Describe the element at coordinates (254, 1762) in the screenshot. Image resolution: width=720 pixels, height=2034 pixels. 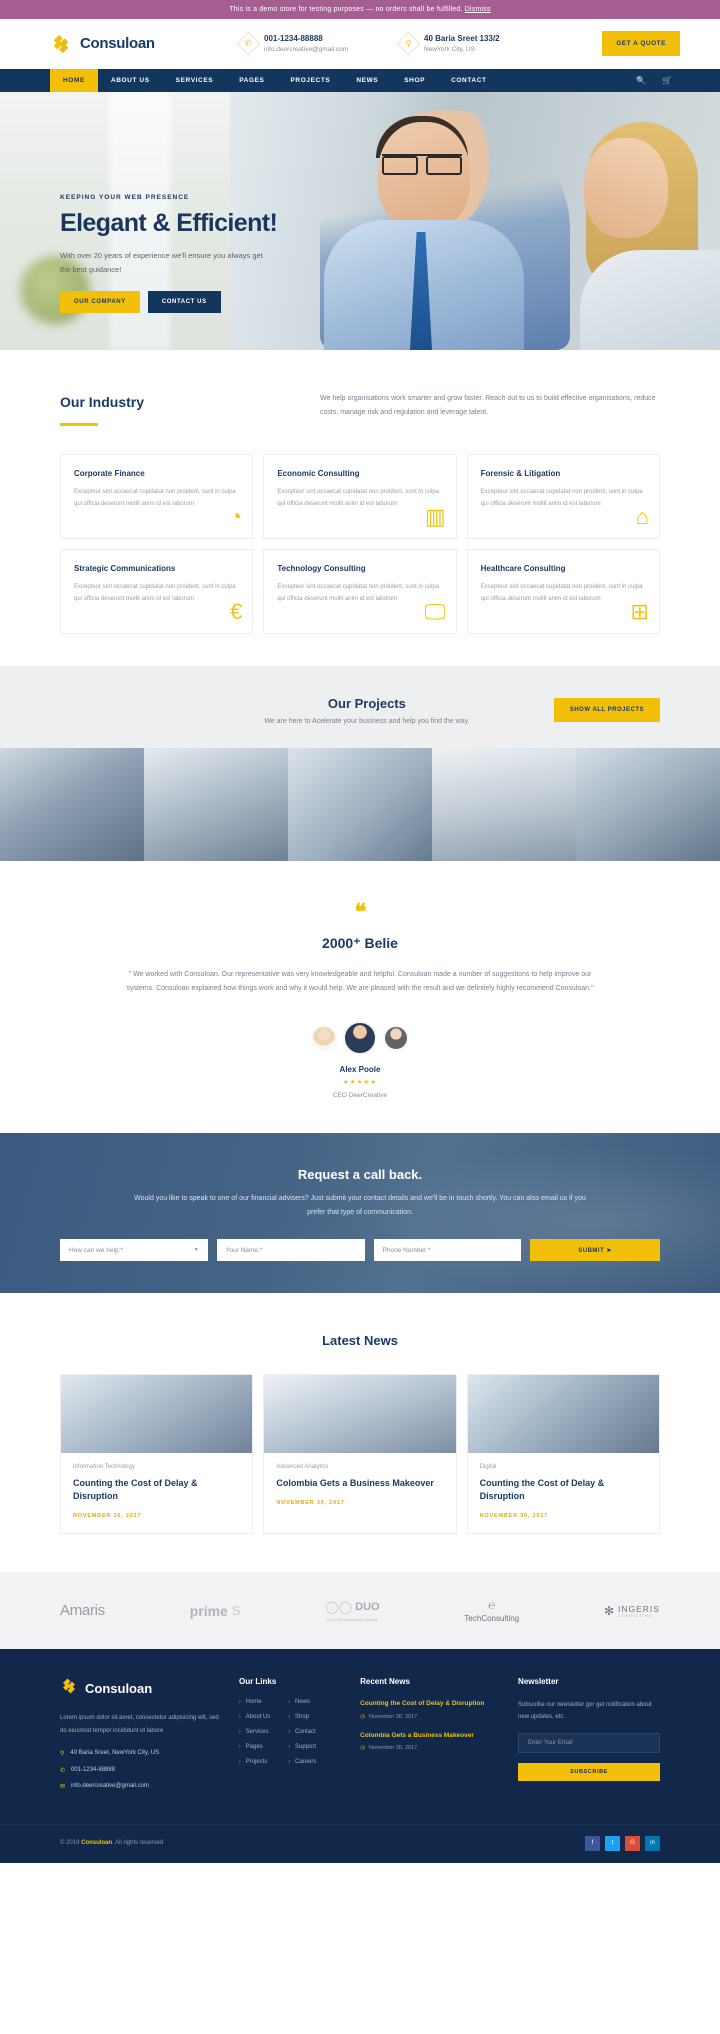
I see `footer-link-projects: › Projects` at that location.